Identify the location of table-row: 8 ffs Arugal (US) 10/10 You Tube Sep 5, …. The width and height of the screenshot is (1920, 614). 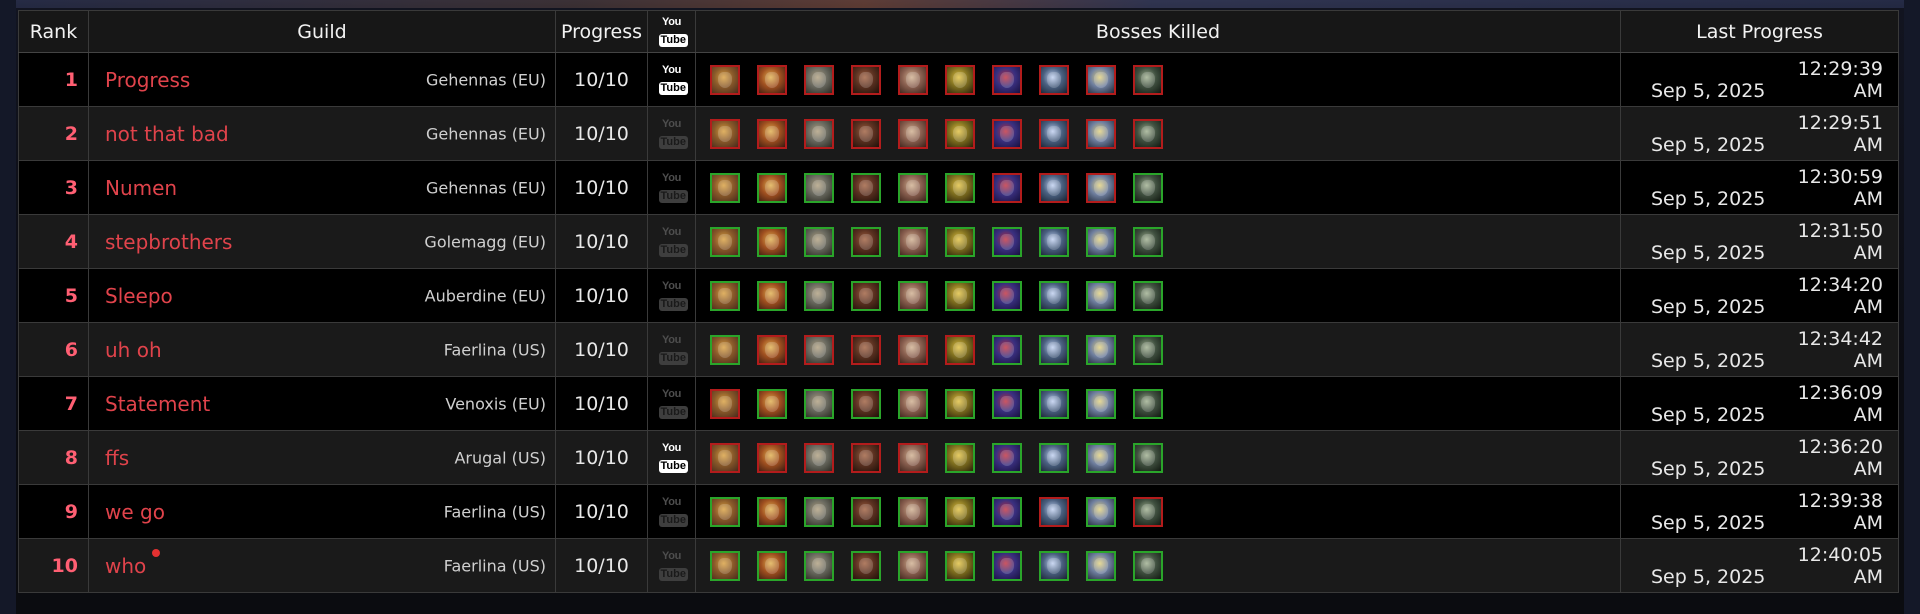
(958, 457).